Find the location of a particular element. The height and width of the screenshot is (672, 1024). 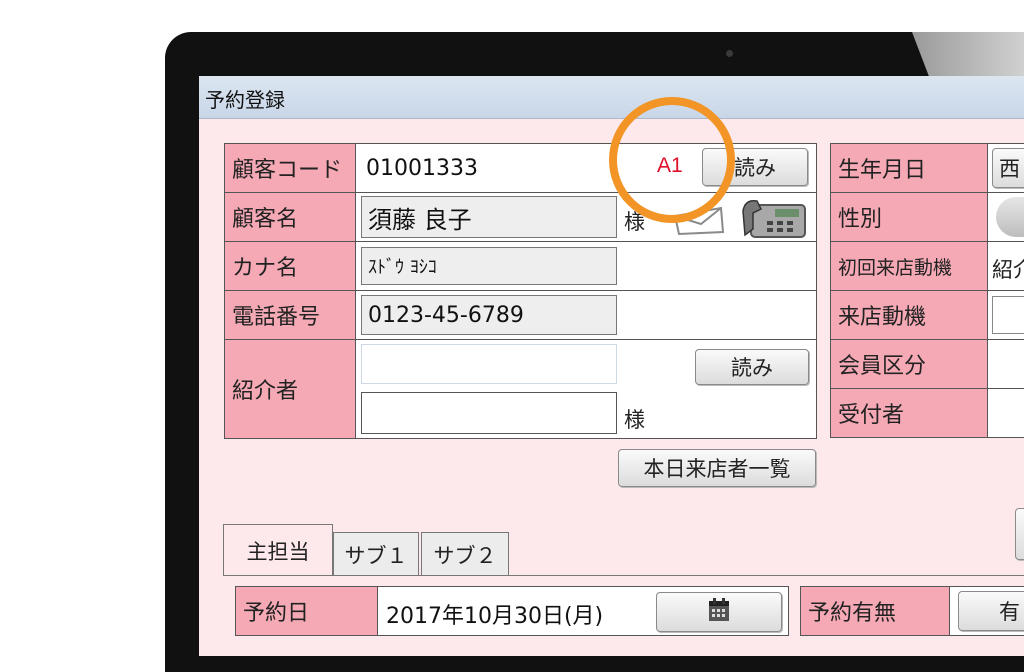

phone-icon is located at coordinates (774, 220).